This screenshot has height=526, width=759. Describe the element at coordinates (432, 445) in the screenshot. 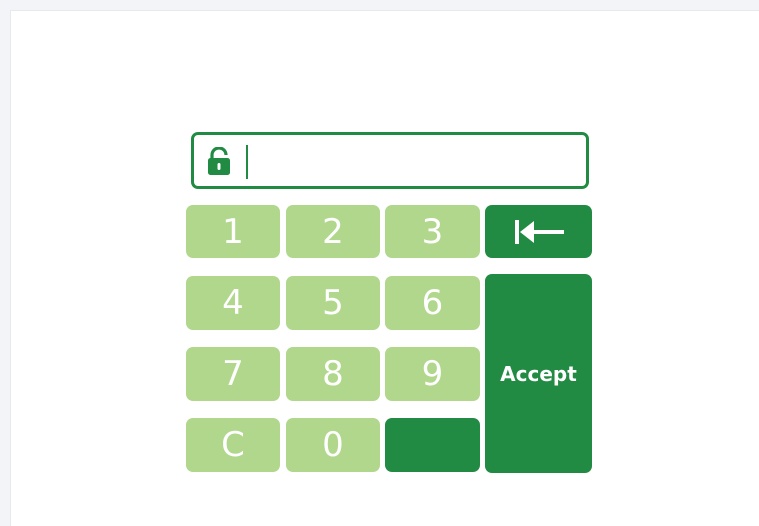

I see `blank-key` at that location.